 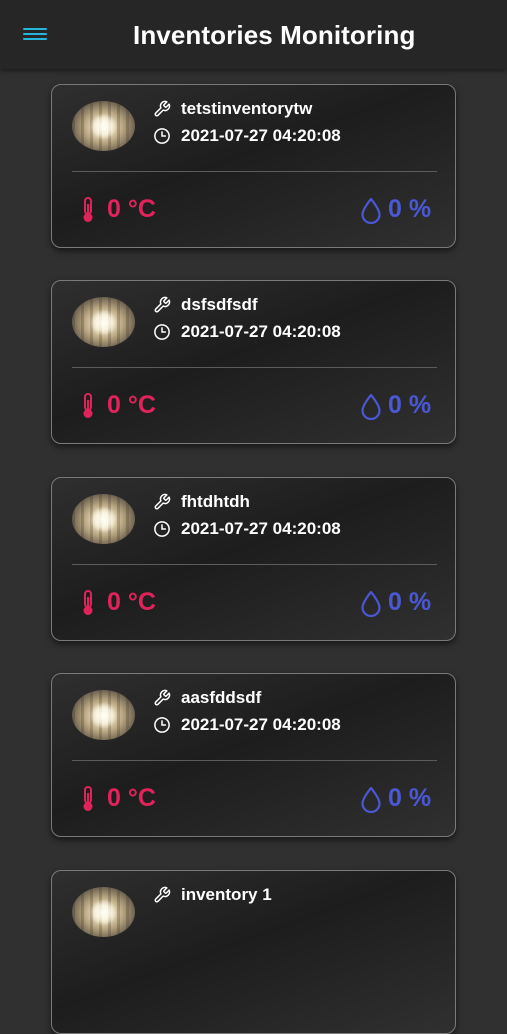 What do you see at coordinates (253, 559) in the screenshot?
I see `inventory-card: fhtdhtdh 2021-07-27 04:20:08 0 °C 0 %` at bounding box center [253, 559].